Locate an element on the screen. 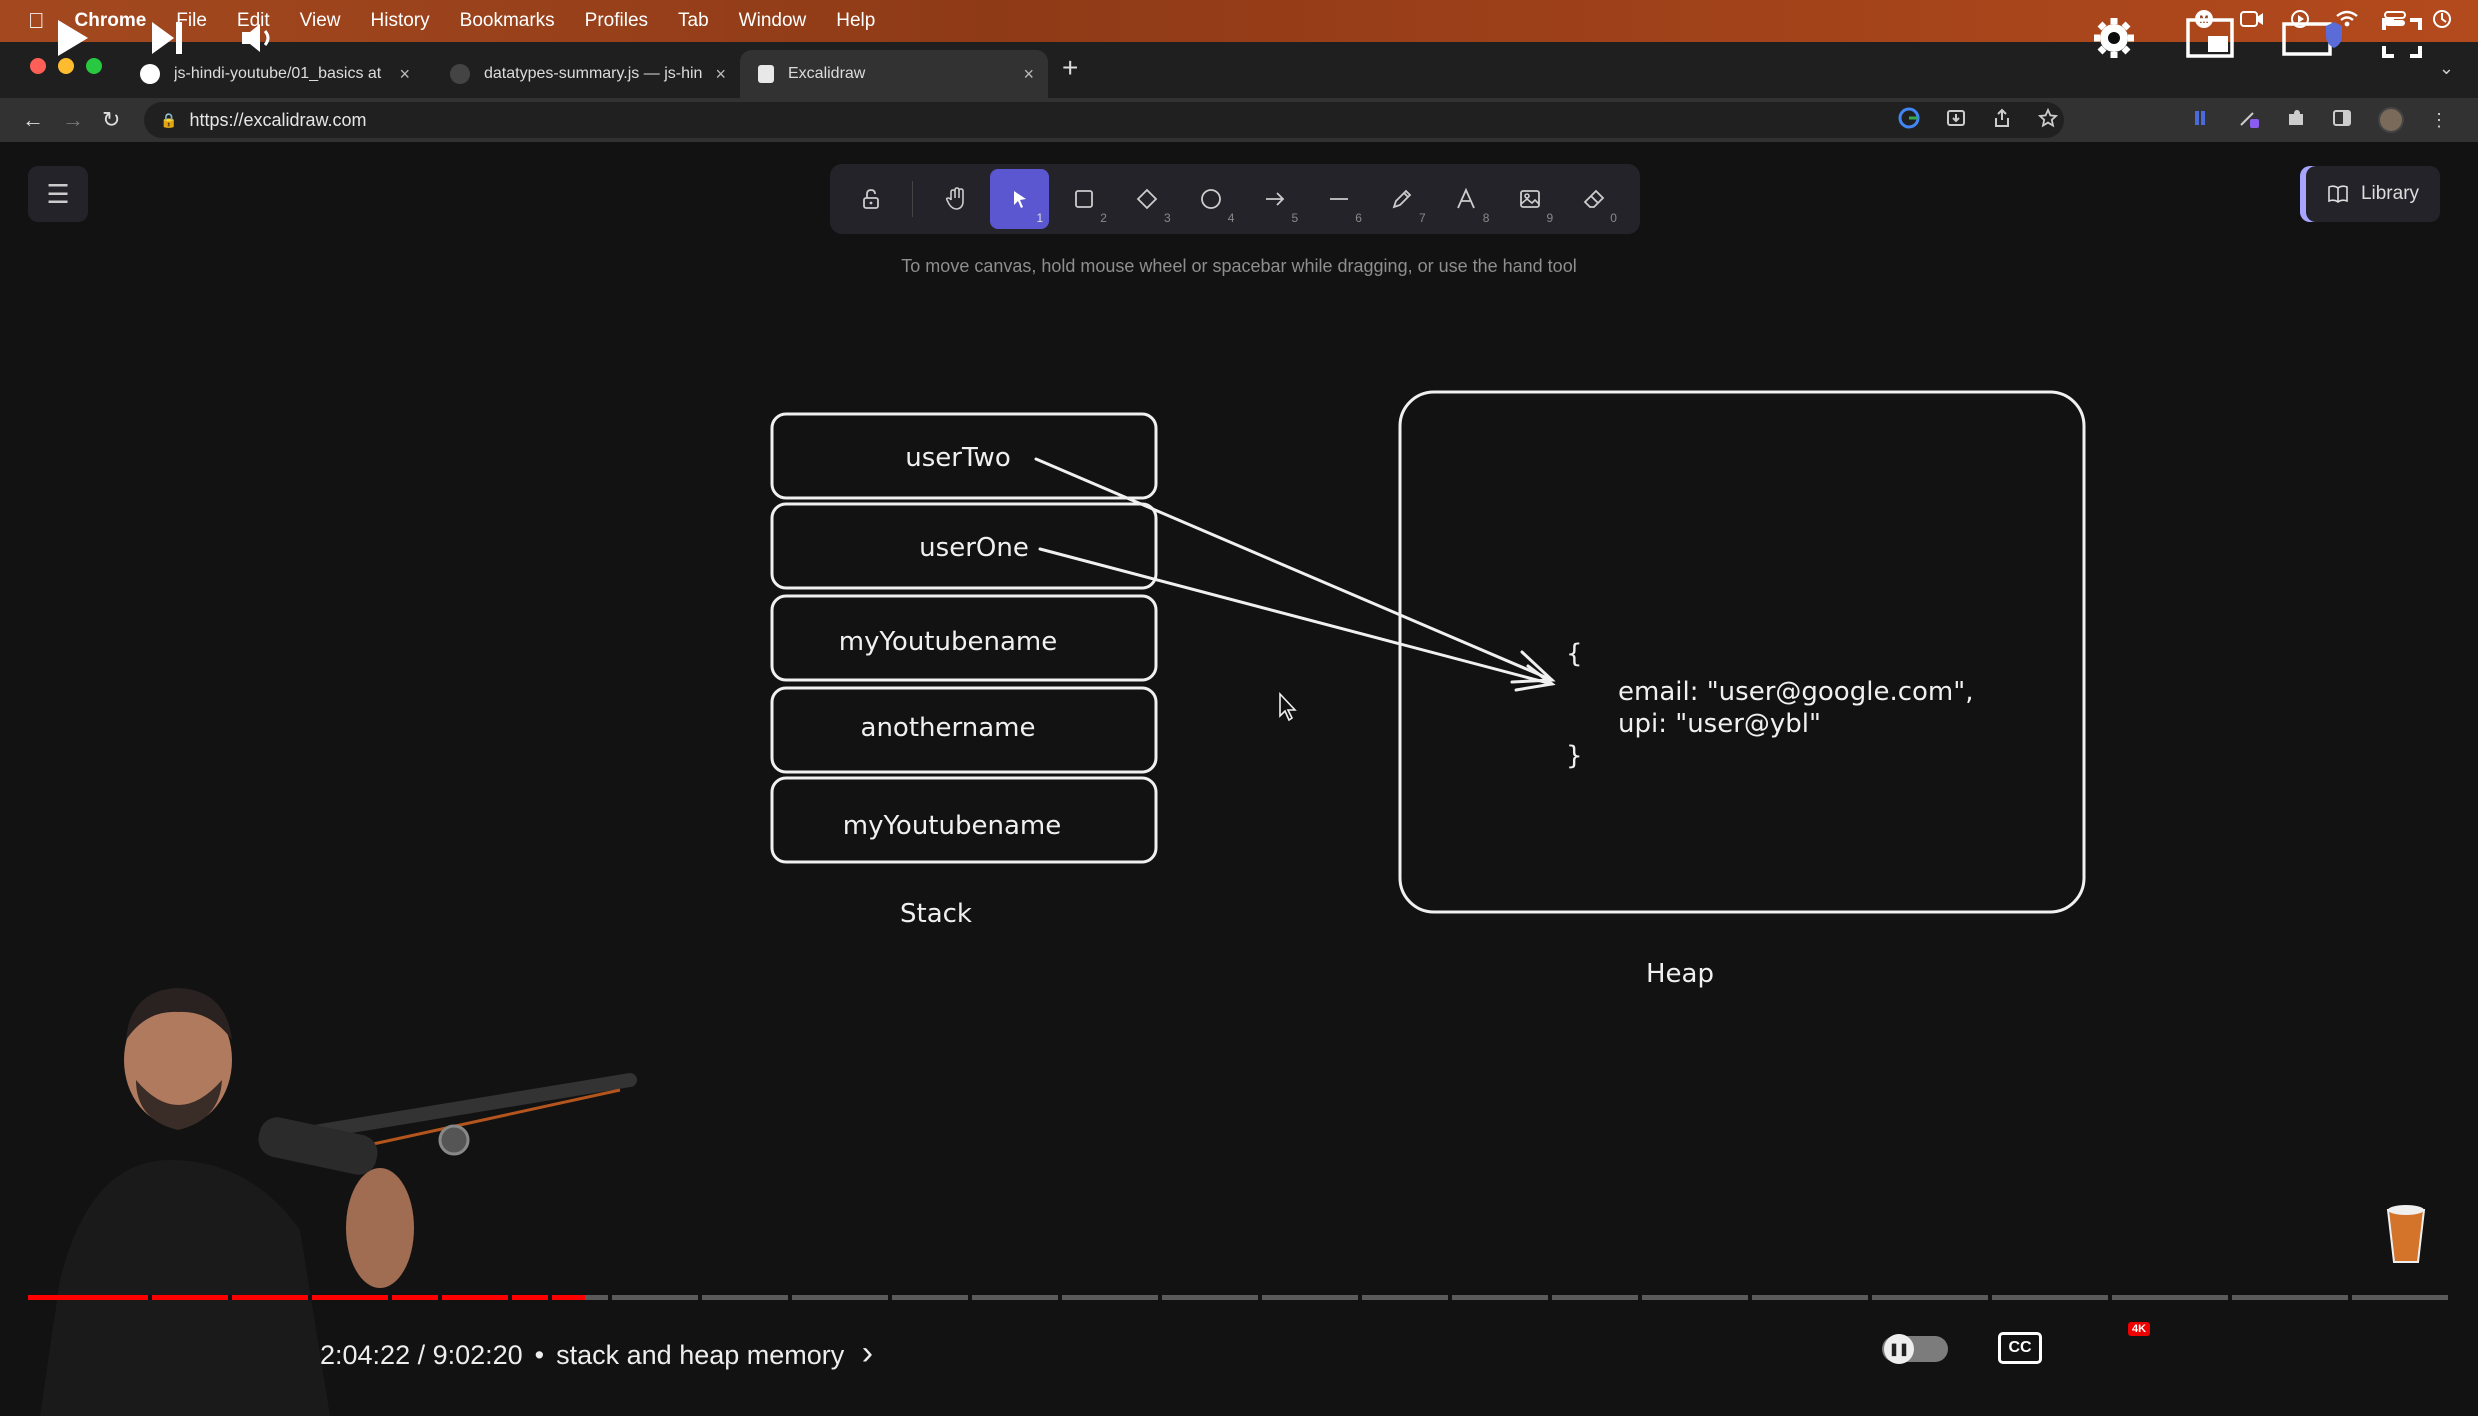 Image resolution: width=2478 pixels, height=1416 pixels. heap-box is located at coordinates (1742, 652).